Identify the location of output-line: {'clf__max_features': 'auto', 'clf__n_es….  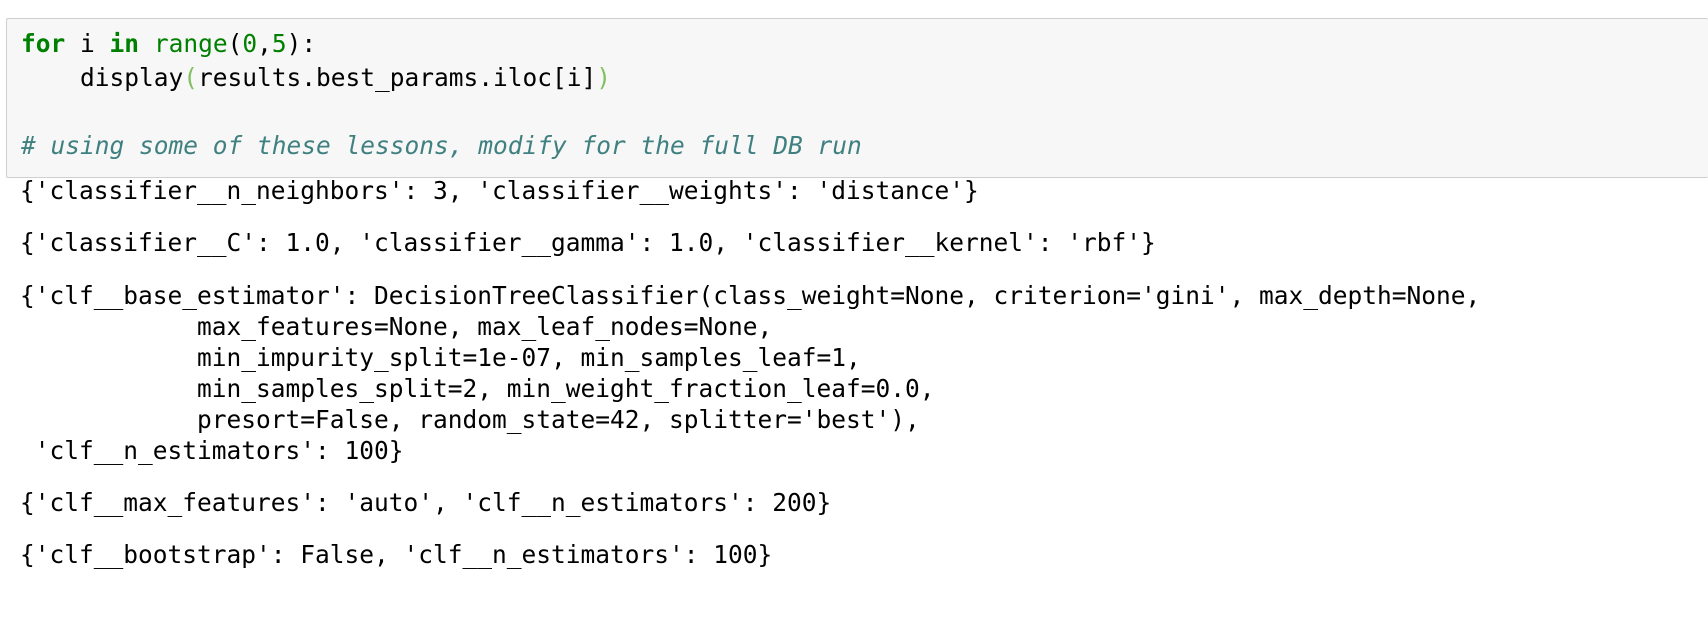
(426, 502).